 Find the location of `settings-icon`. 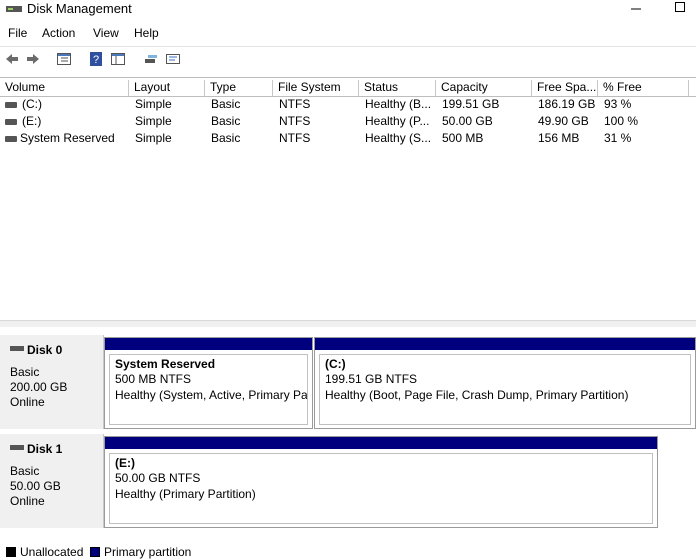

settings-icon is located at coordinates (173, 59).